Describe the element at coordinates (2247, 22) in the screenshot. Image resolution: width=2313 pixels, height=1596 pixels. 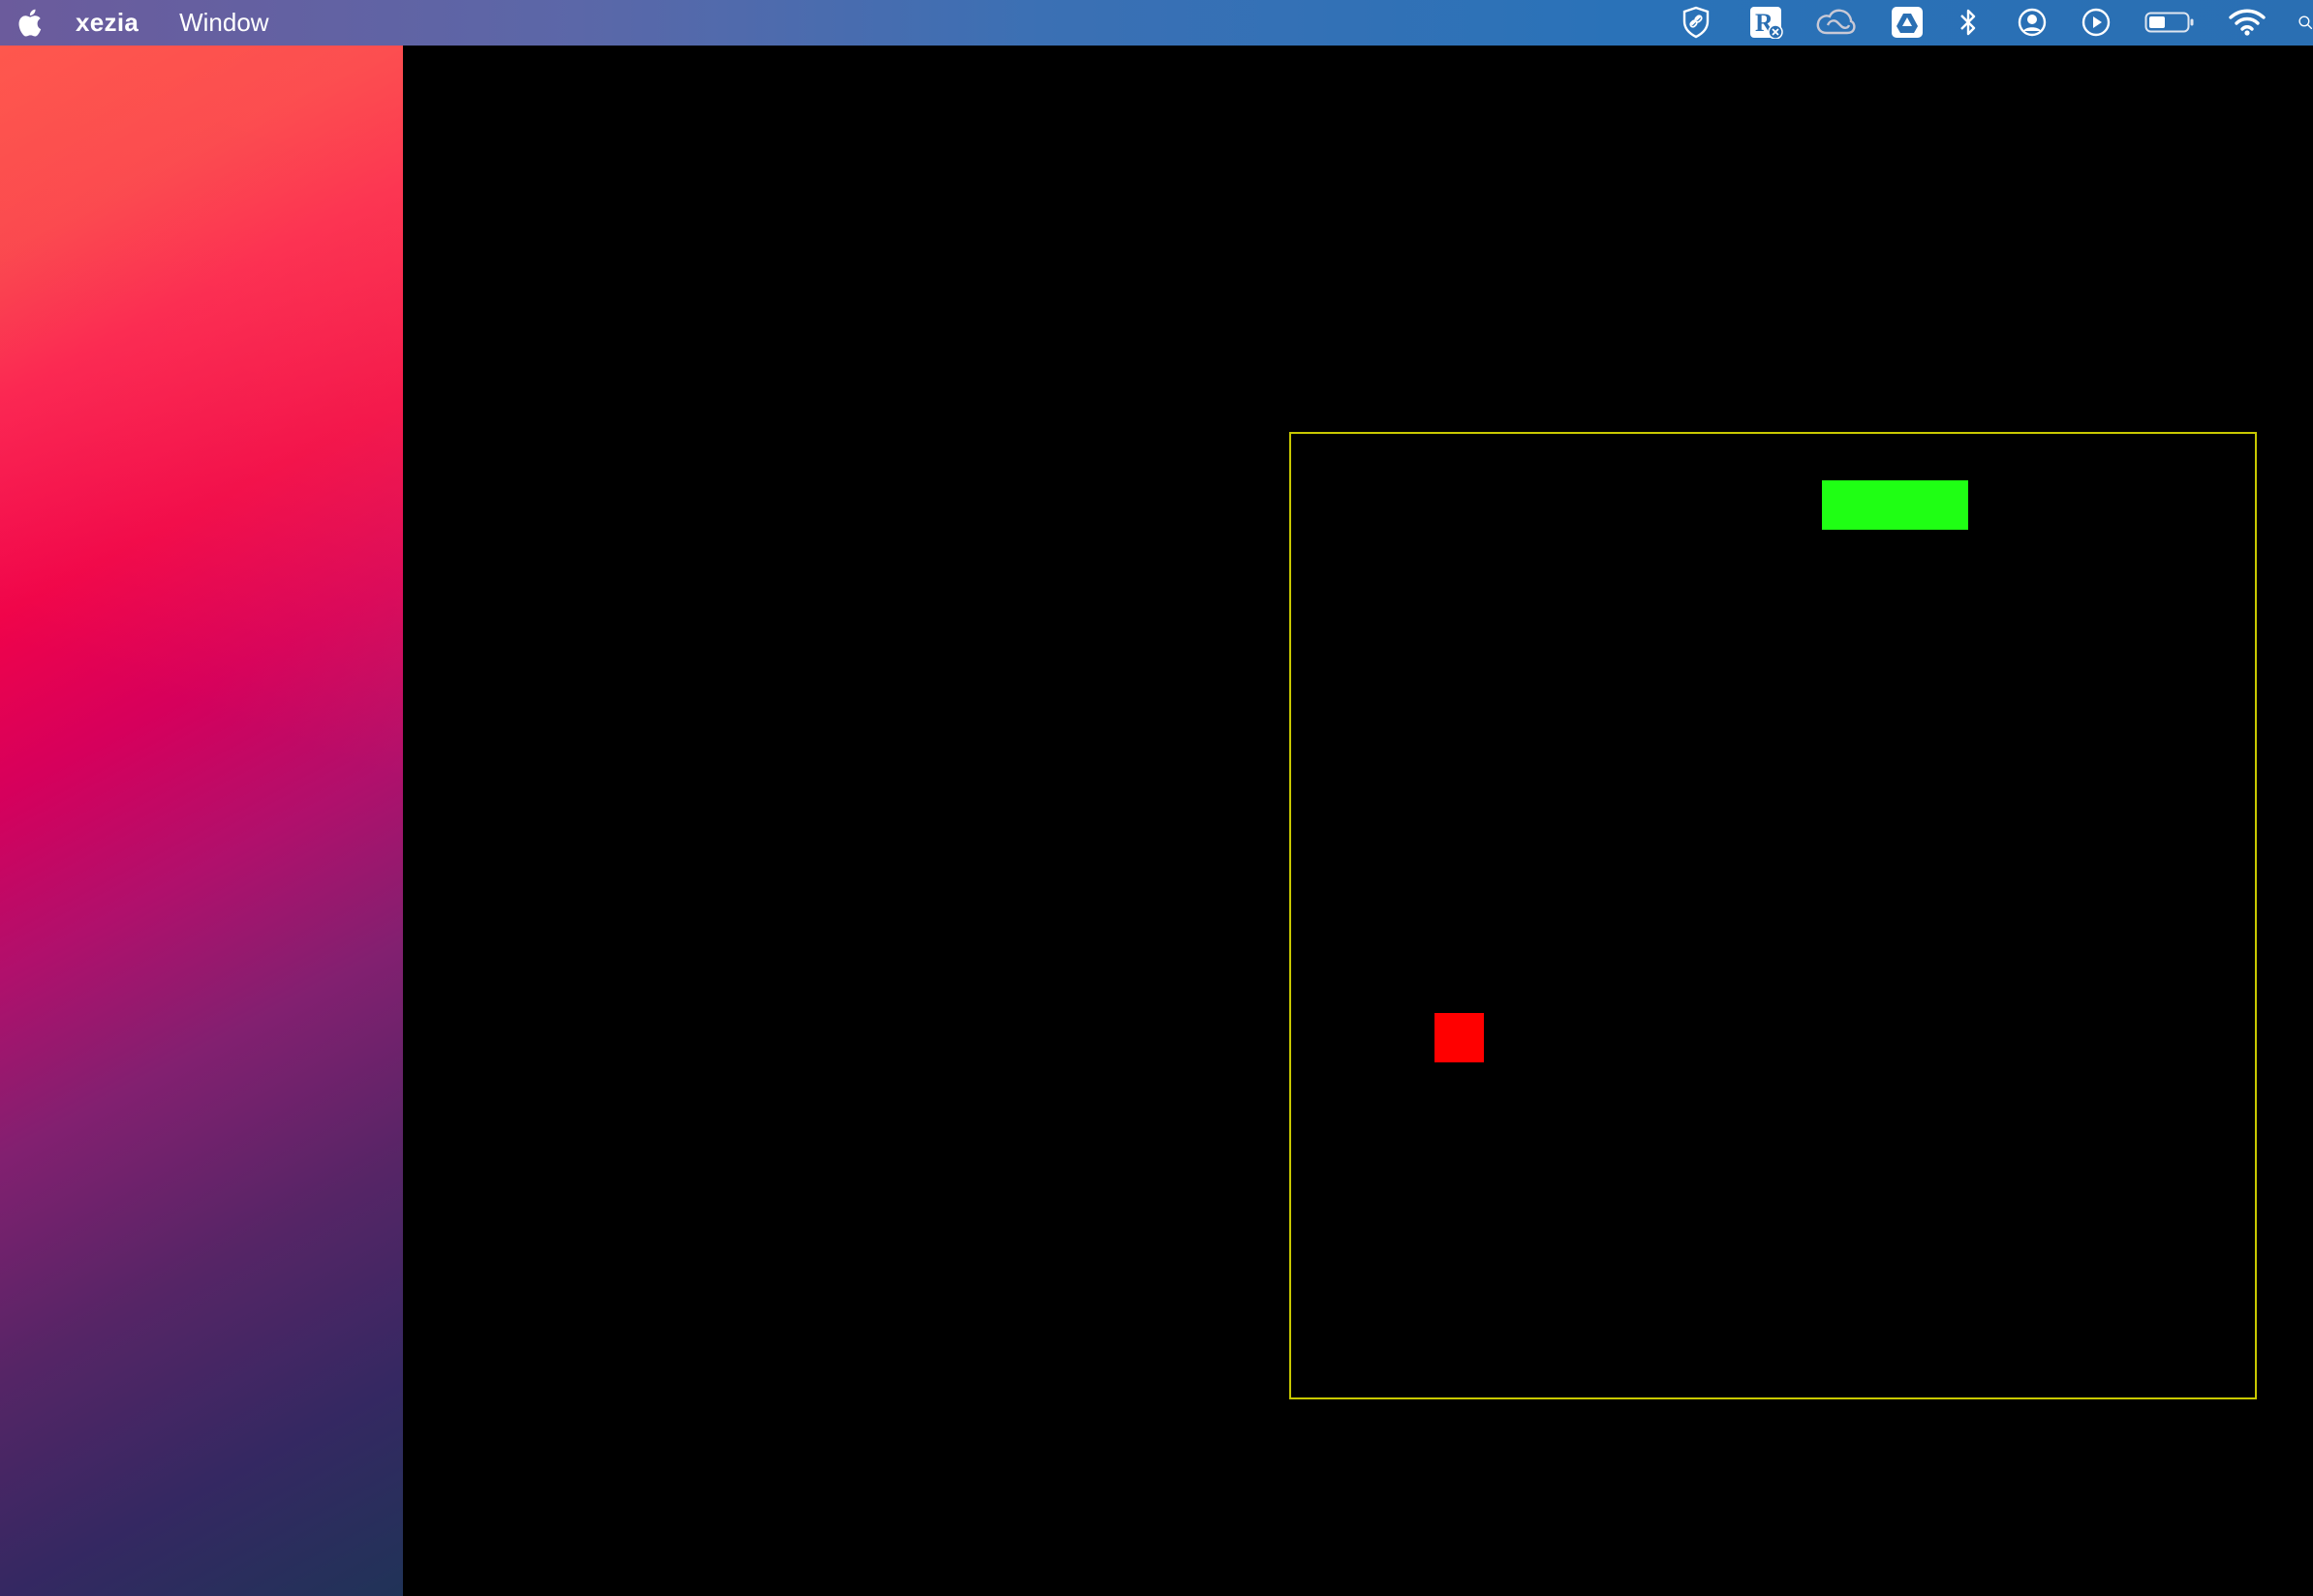
I see `wifi-icon` at that location.